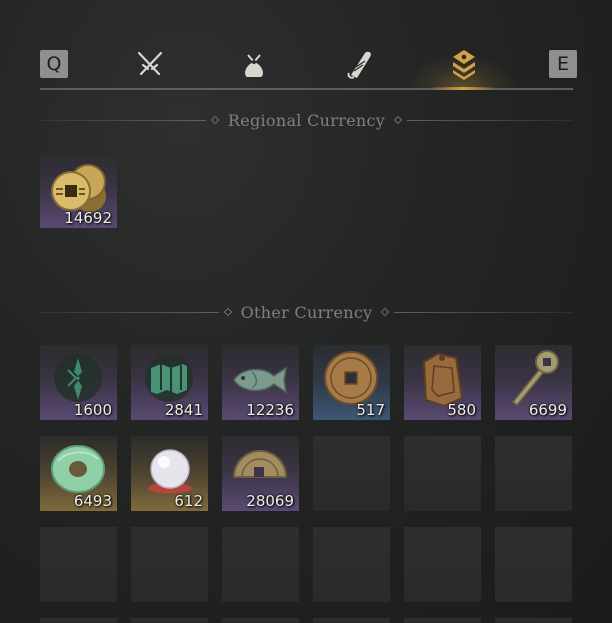 The height and width of the screenshot is (623, 612). I want to click on item-count: 1600, so click(92, 410).